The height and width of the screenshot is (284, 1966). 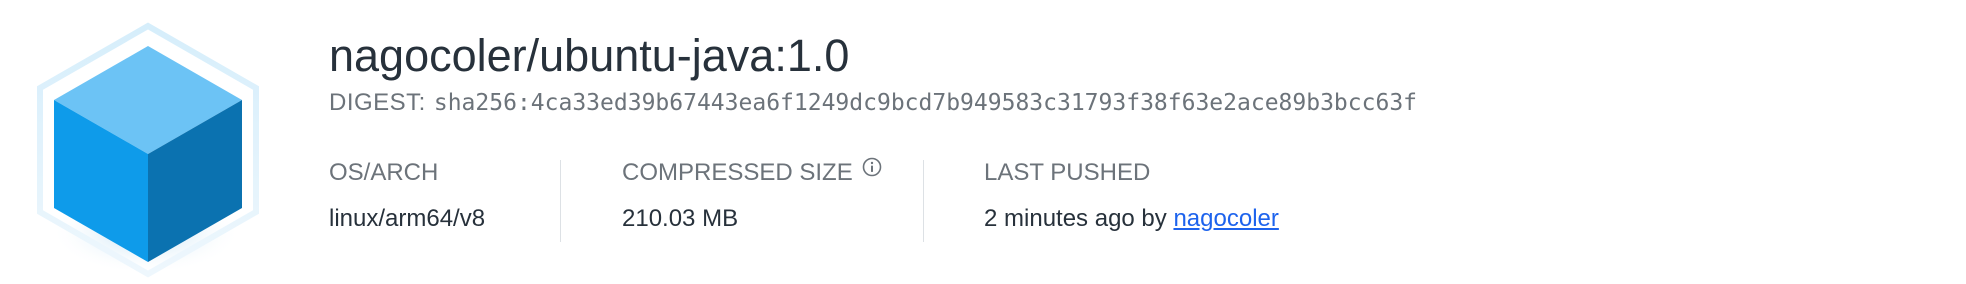 I want to click on info-circle-icon, so click(x=872, y=167).